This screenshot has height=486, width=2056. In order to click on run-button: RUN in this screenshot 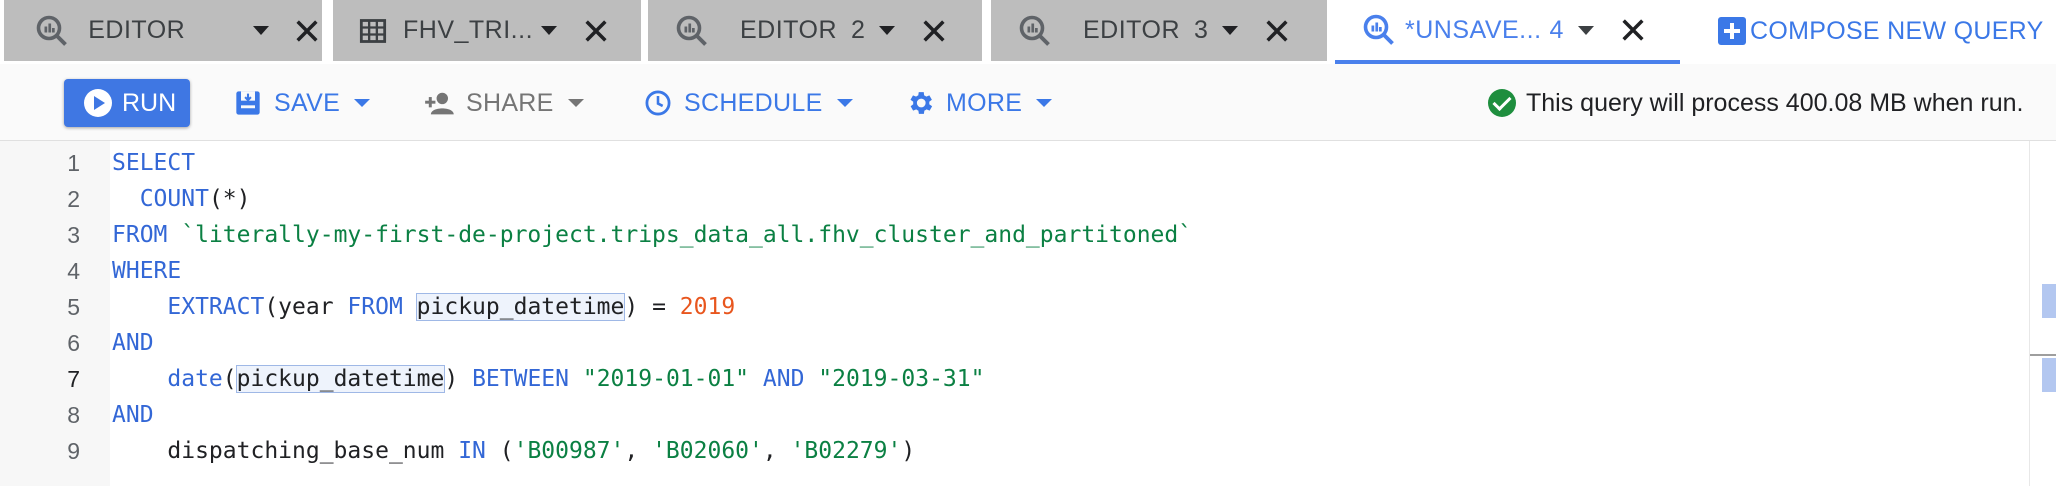, I will do `click(127, 103)`.